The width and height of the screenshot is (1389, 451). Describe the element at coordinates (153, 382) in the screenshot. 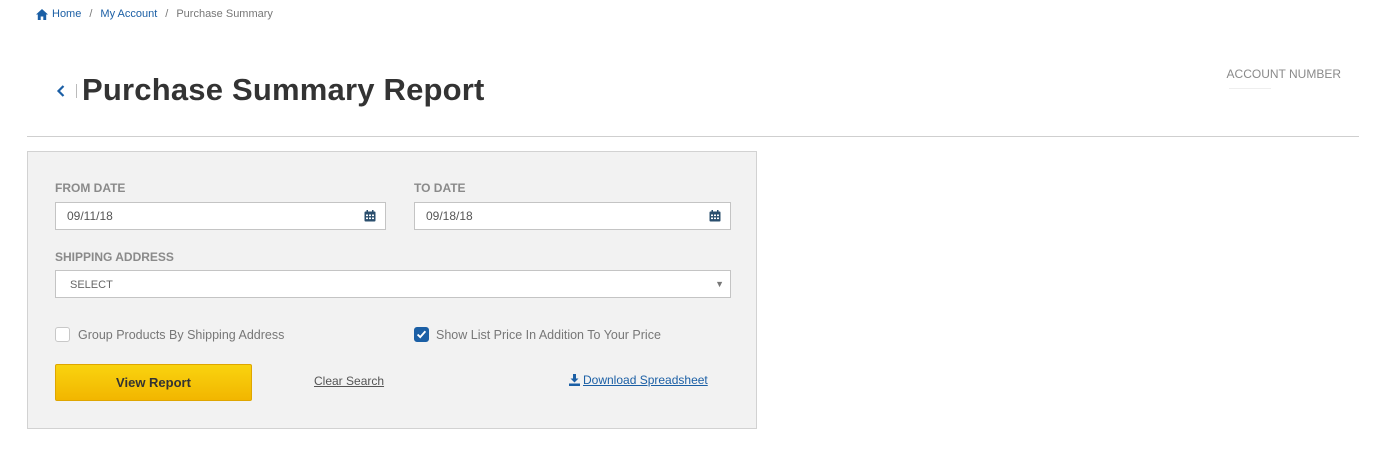

I see `view-report-button: View Report` at that location.